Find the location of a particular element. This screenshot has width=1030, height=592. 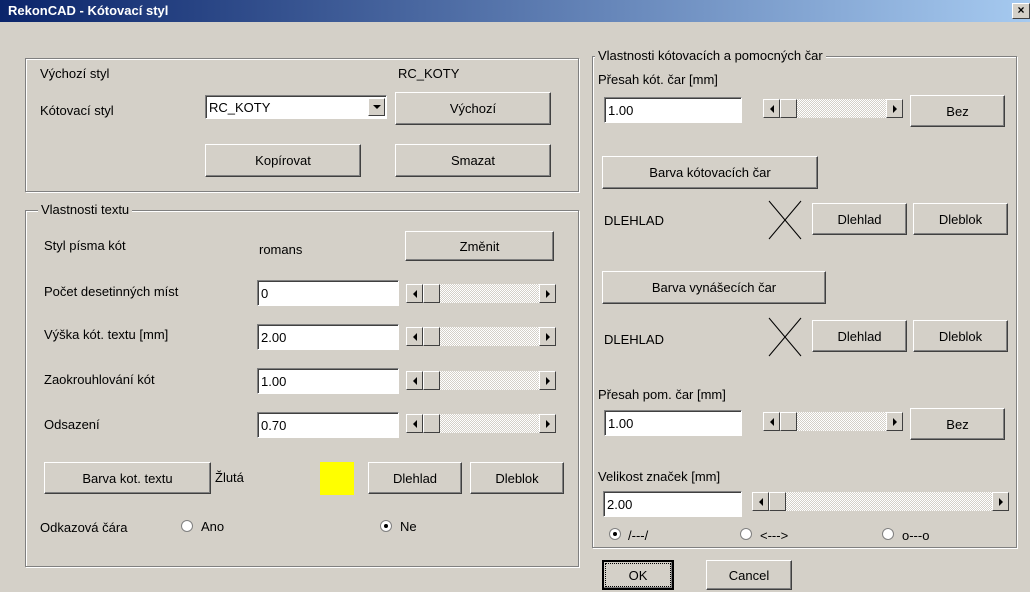

font-style-label: Styl písma kót is located at coordinates (85, 245).